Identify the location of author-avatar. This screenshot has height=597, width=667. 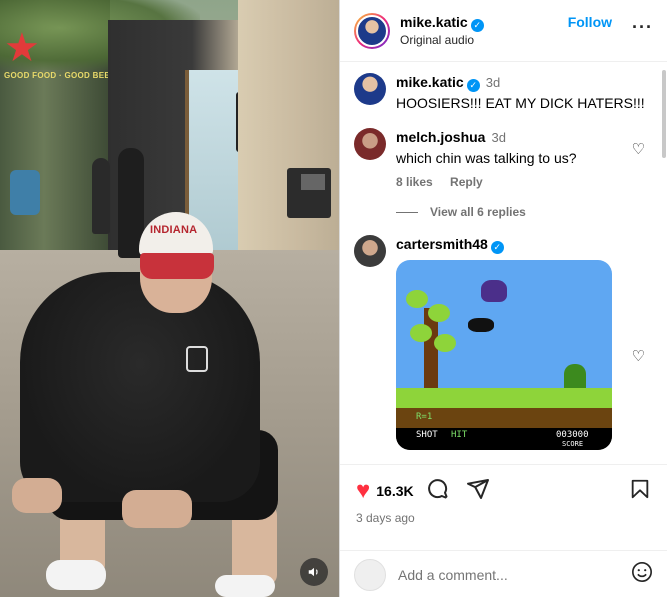
(372, 30).